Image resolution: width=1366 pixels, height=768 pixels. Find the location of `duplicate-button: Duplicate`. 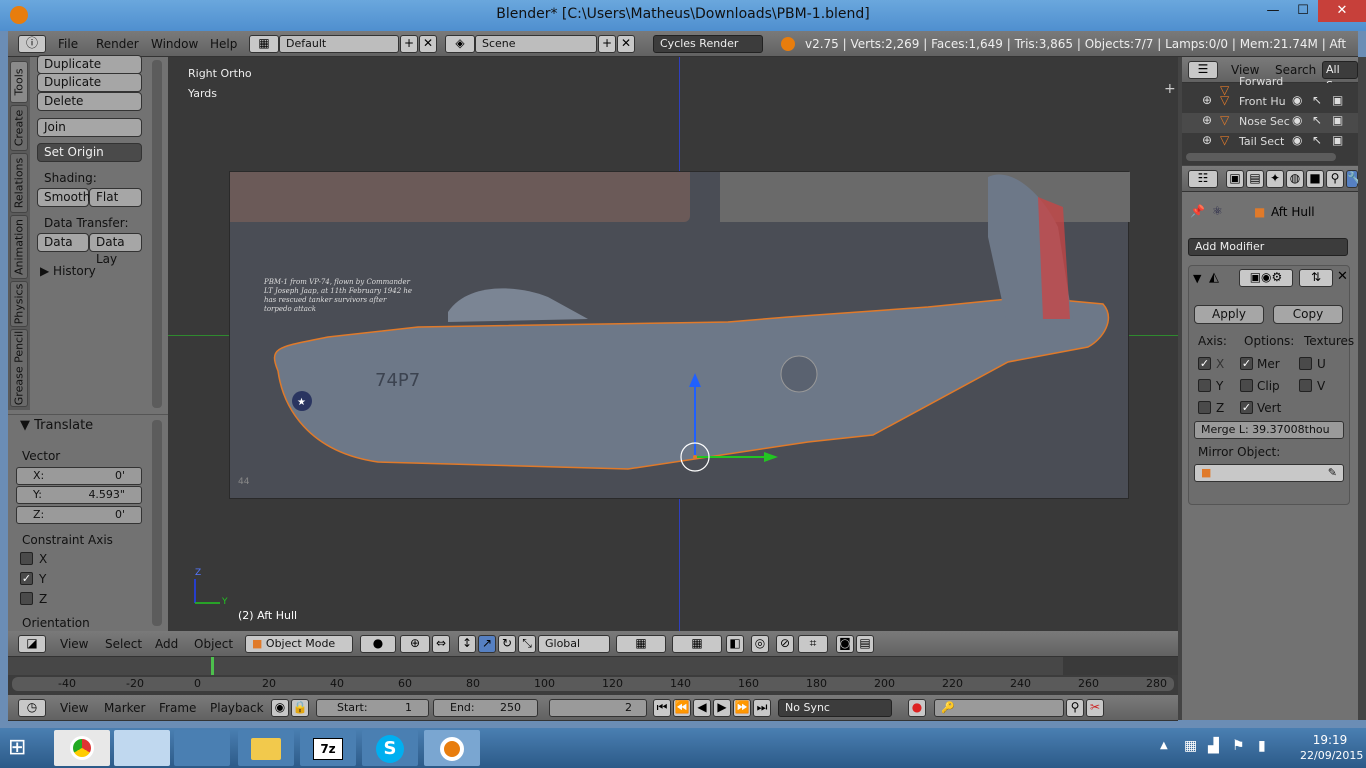

duplicate-button: Duplicate is located at coordinates (89, 64).